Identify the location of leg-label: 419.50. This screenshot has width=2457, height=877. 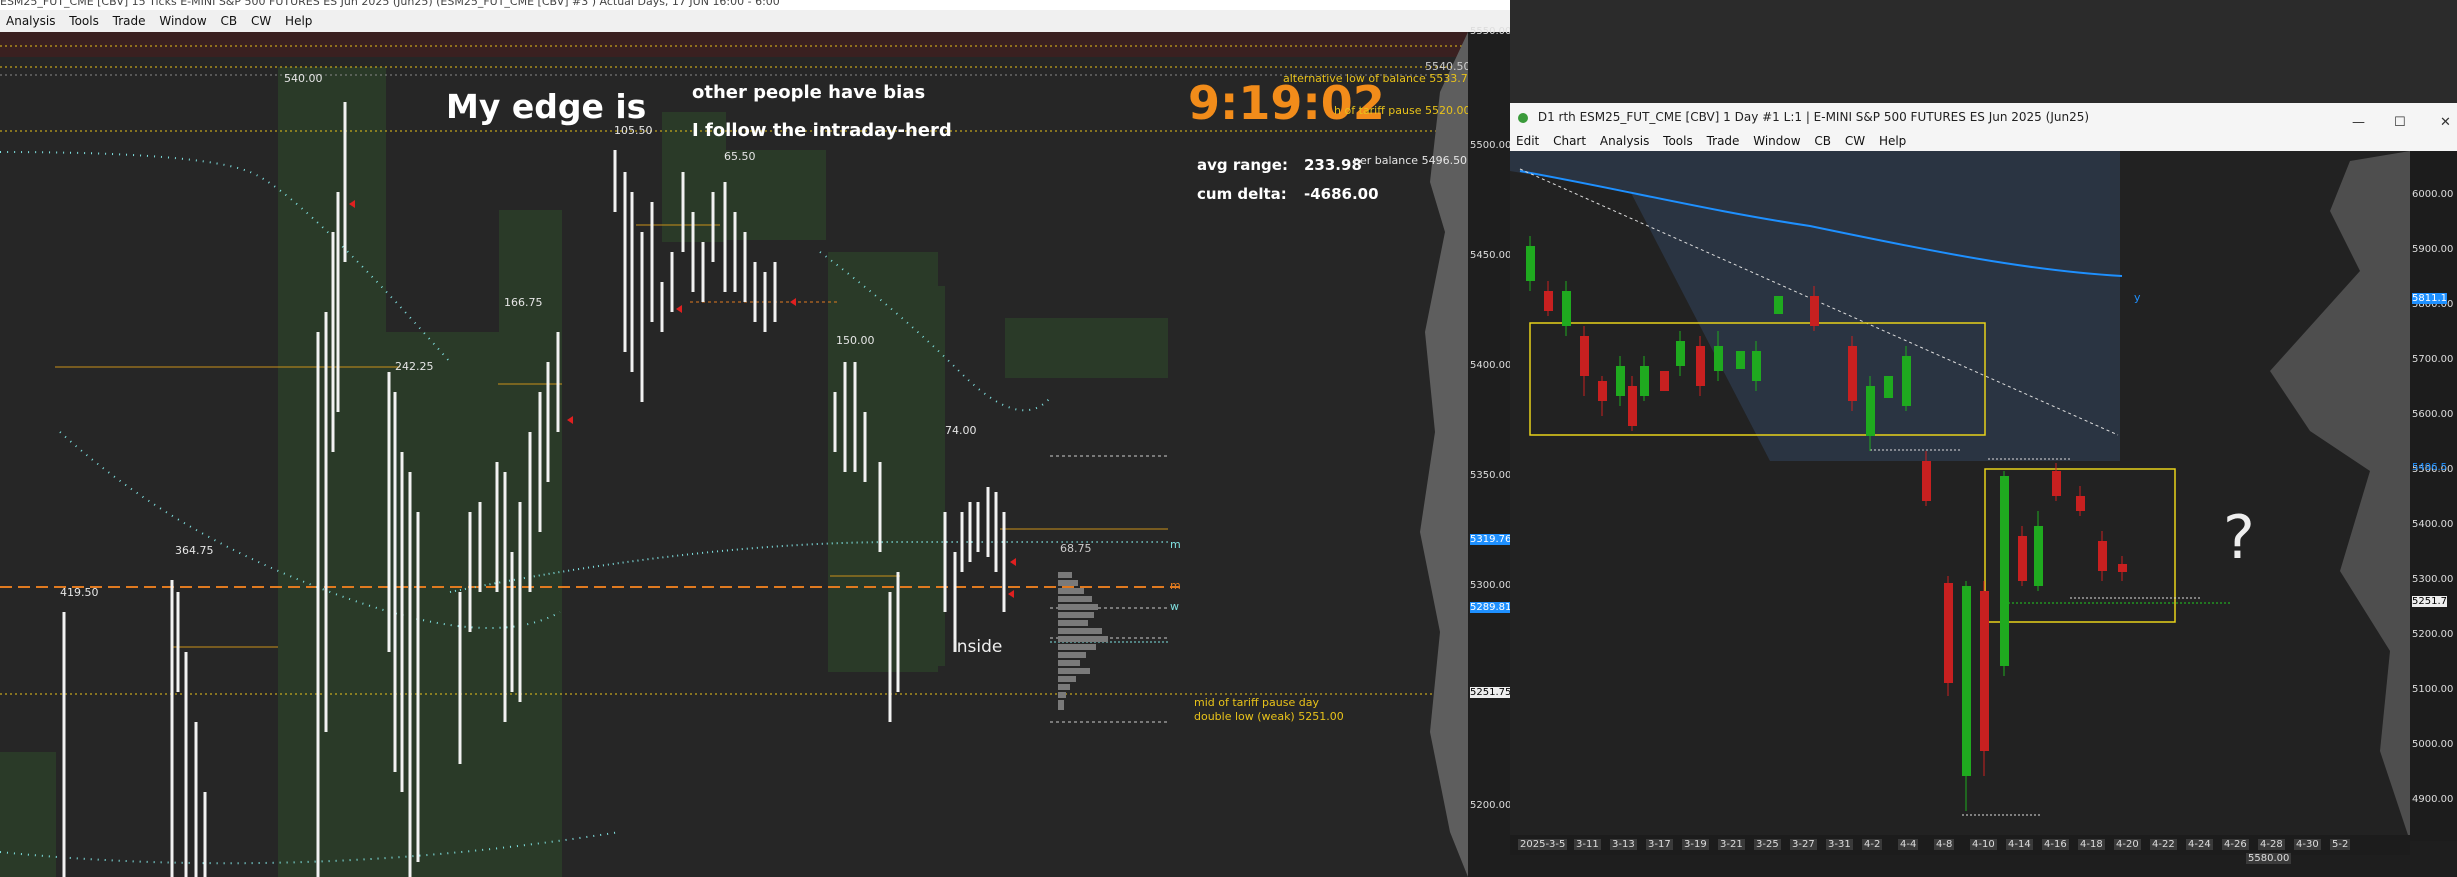
(79, 592).